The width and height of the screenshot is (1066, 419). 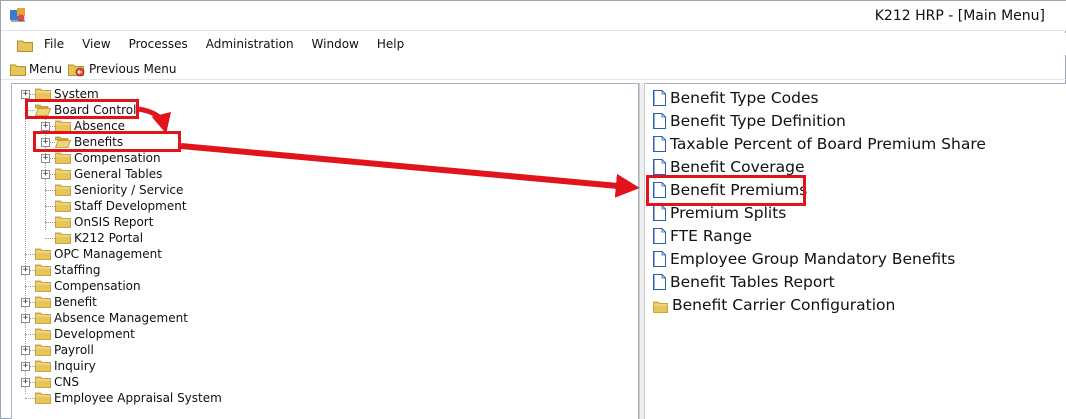 I want to click on menu-button: Menu, so click(x=36, y=69).